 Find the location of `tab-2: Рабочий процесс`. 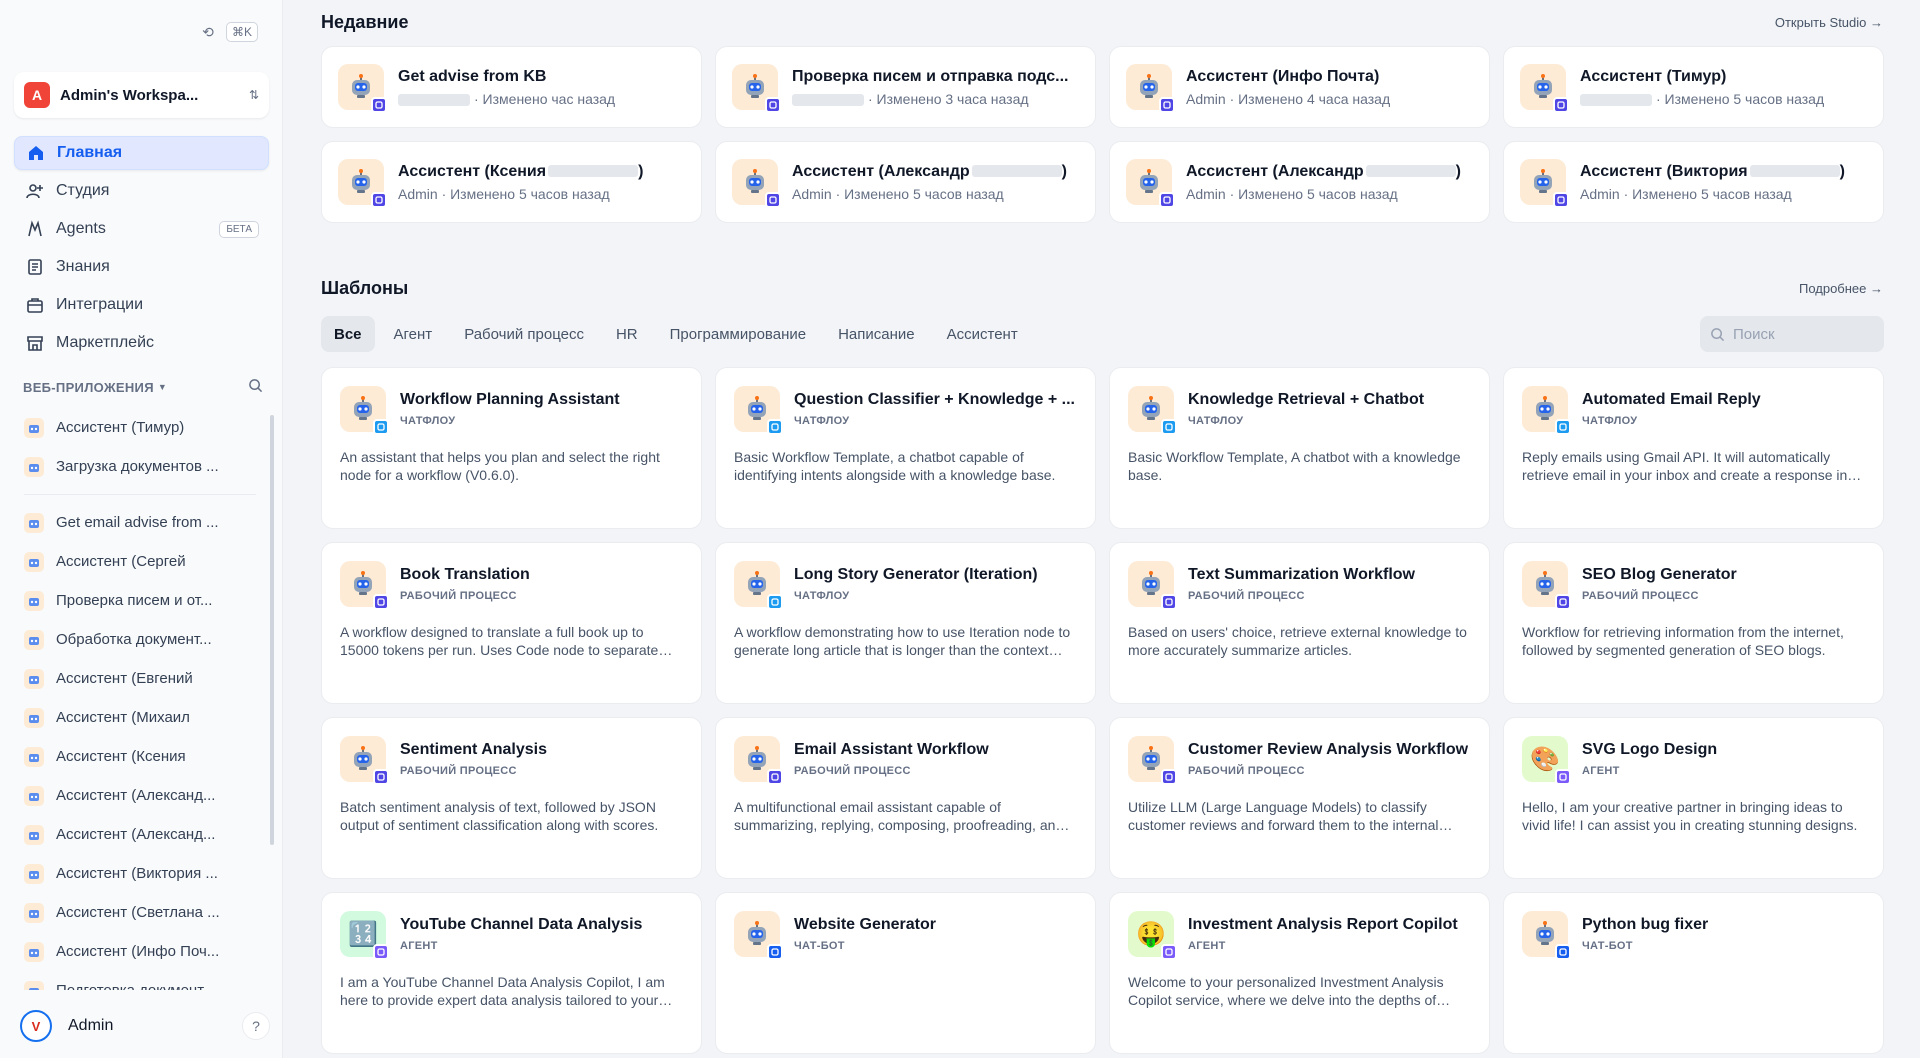

tab-2: Рабочий процесс is located at coordinates (524, 334).